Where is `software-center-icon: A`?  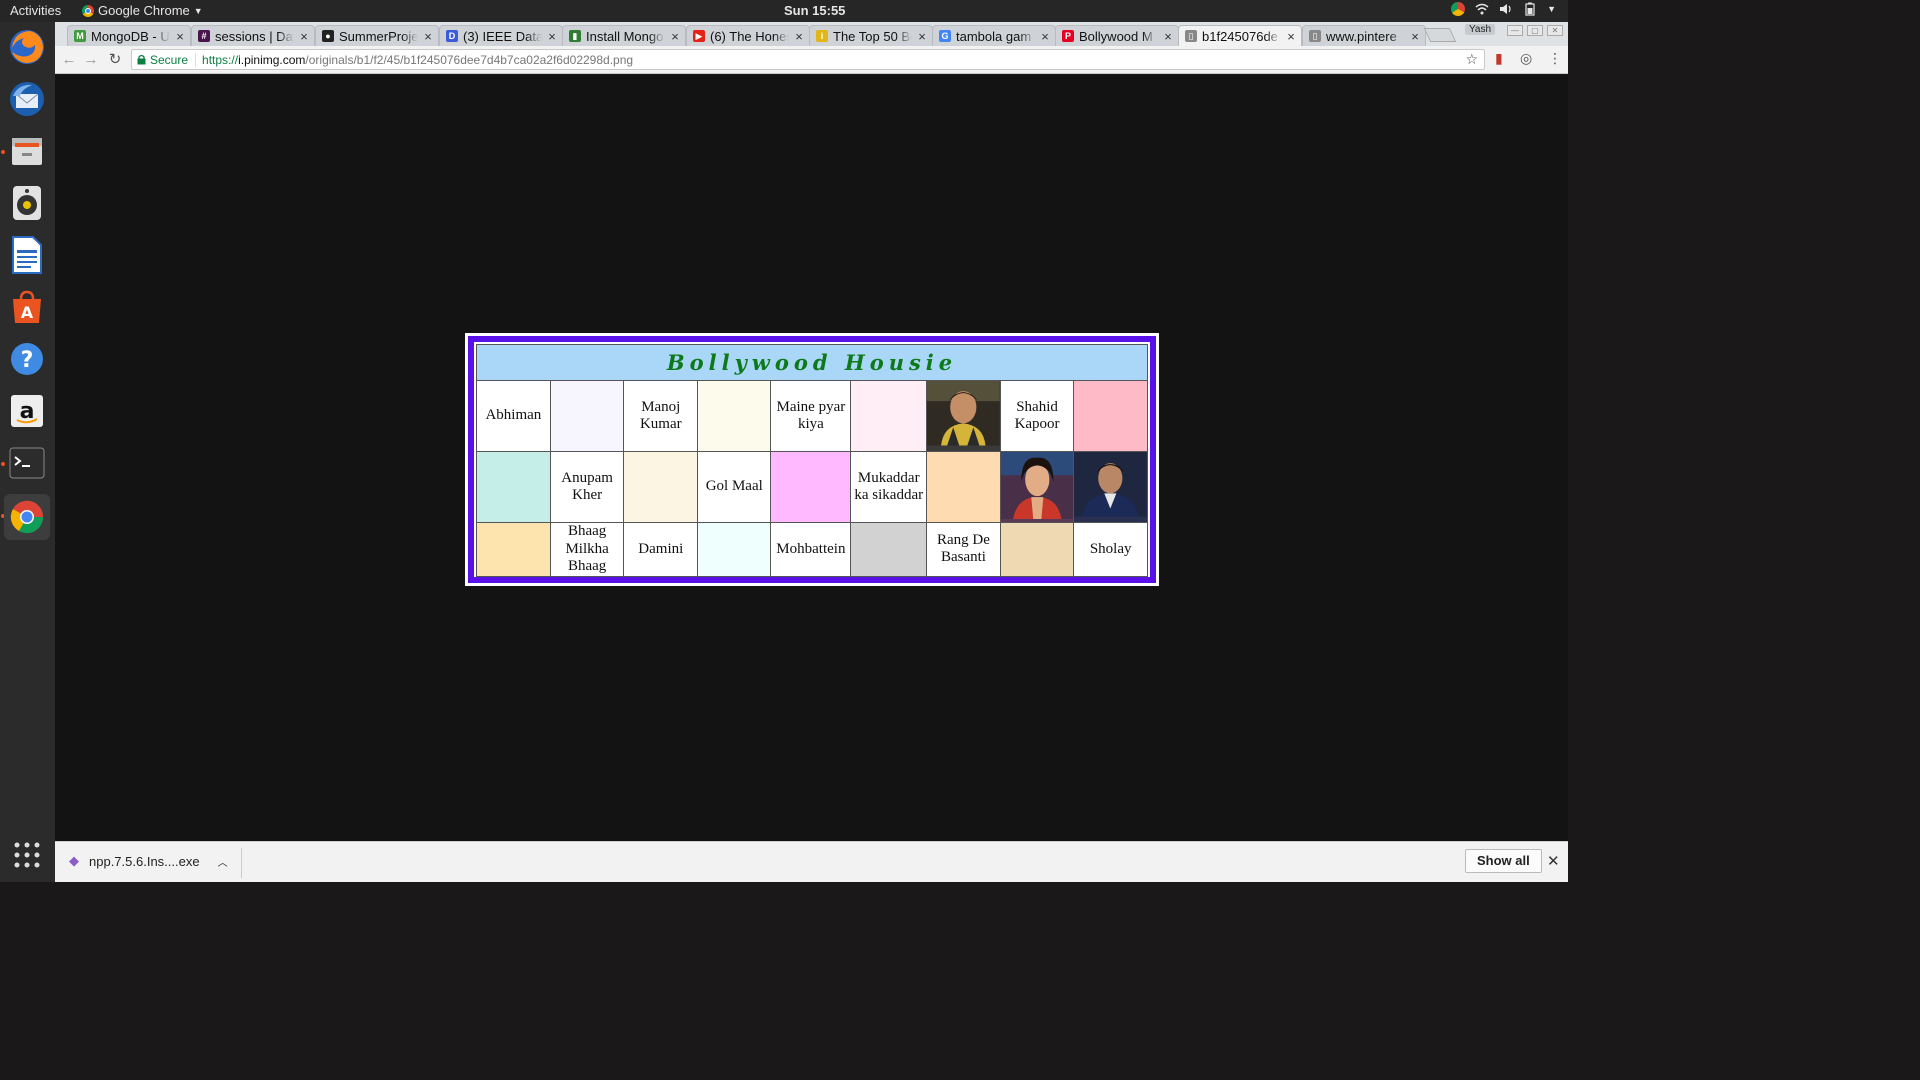 software-center-icon: A is located at coordinates (27, 307).